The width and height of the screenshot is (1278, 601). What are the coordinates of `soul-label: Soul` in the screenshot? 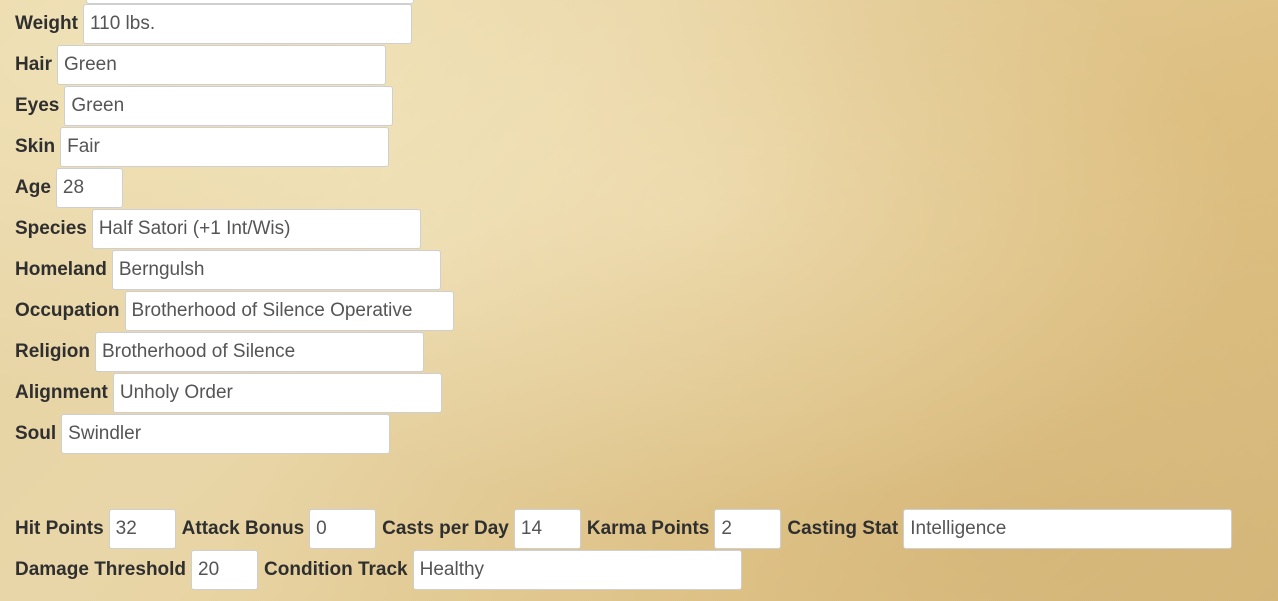 It's located at (36, 433).